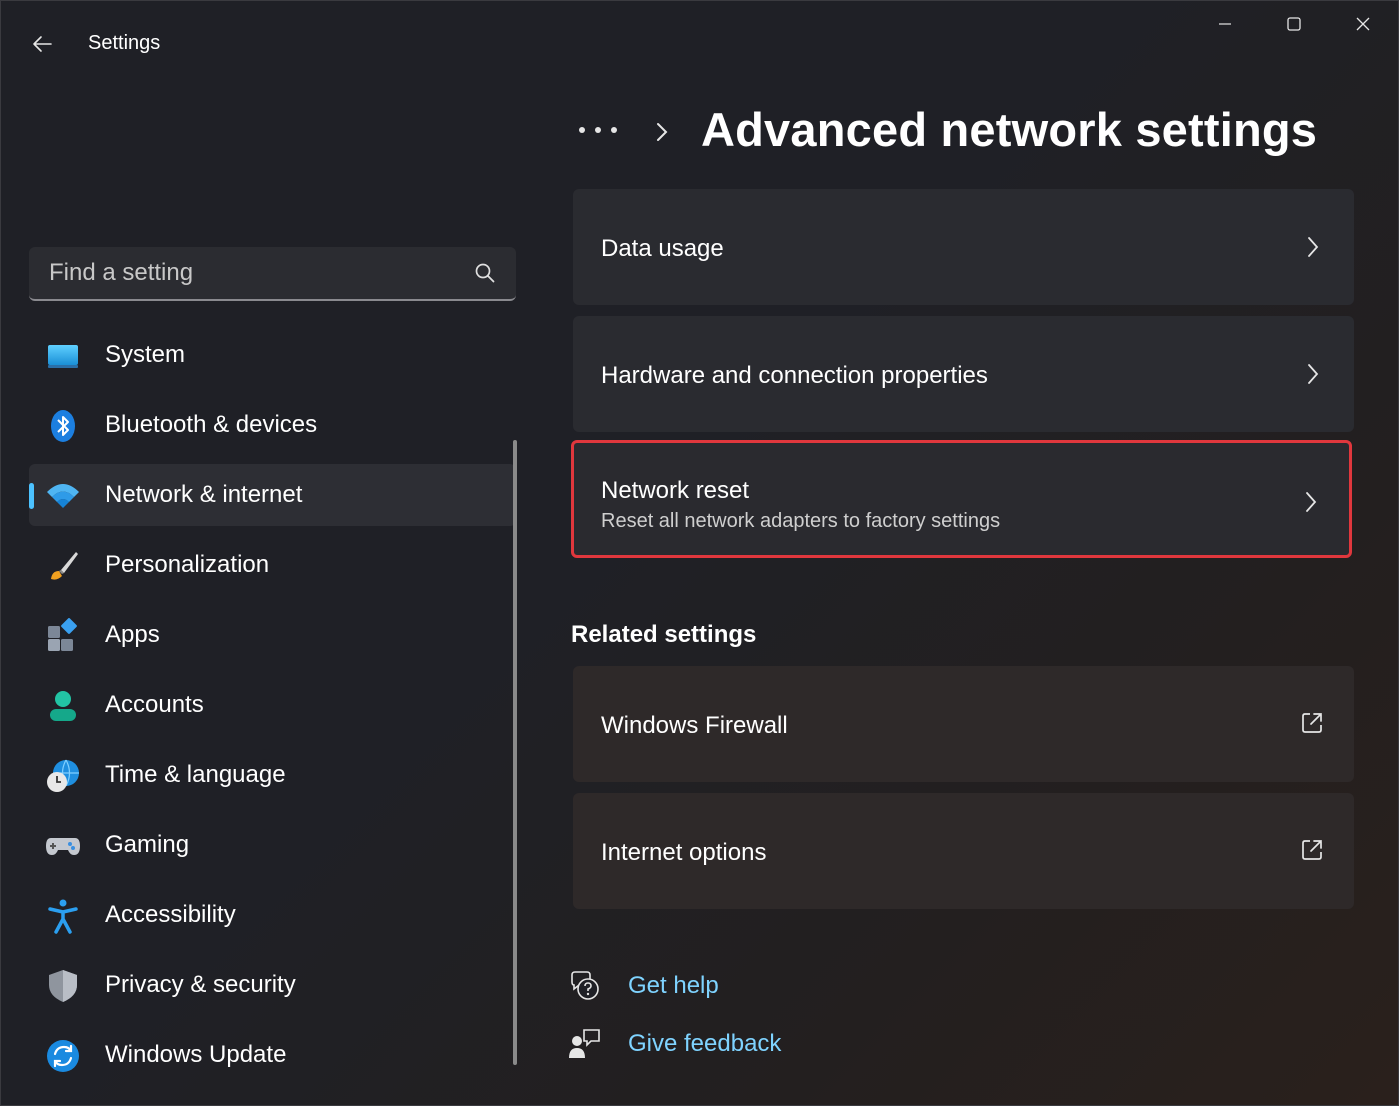 The image size is (1399, 1106). I want to click on update-icon, so click(63, 1056).